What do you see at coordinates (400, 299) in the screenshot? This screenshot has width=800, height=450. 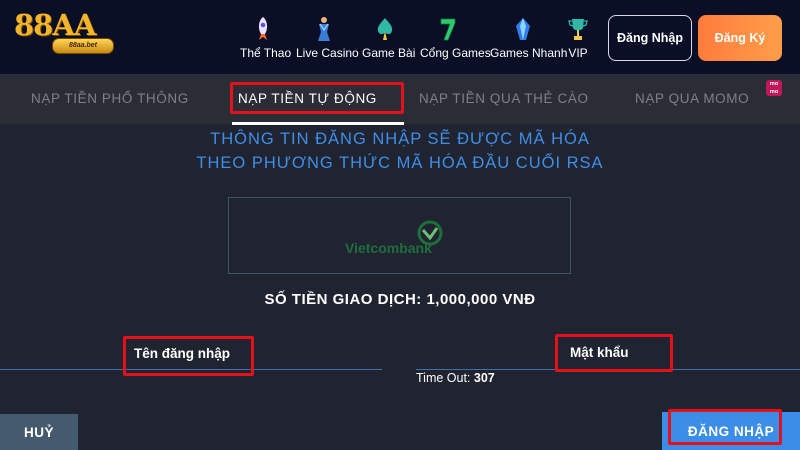 I see `transaction-amount: SỐ TIỀN GIAO DỊCH: 1,000,000 VNĐ` at bounding box center [400, 299].